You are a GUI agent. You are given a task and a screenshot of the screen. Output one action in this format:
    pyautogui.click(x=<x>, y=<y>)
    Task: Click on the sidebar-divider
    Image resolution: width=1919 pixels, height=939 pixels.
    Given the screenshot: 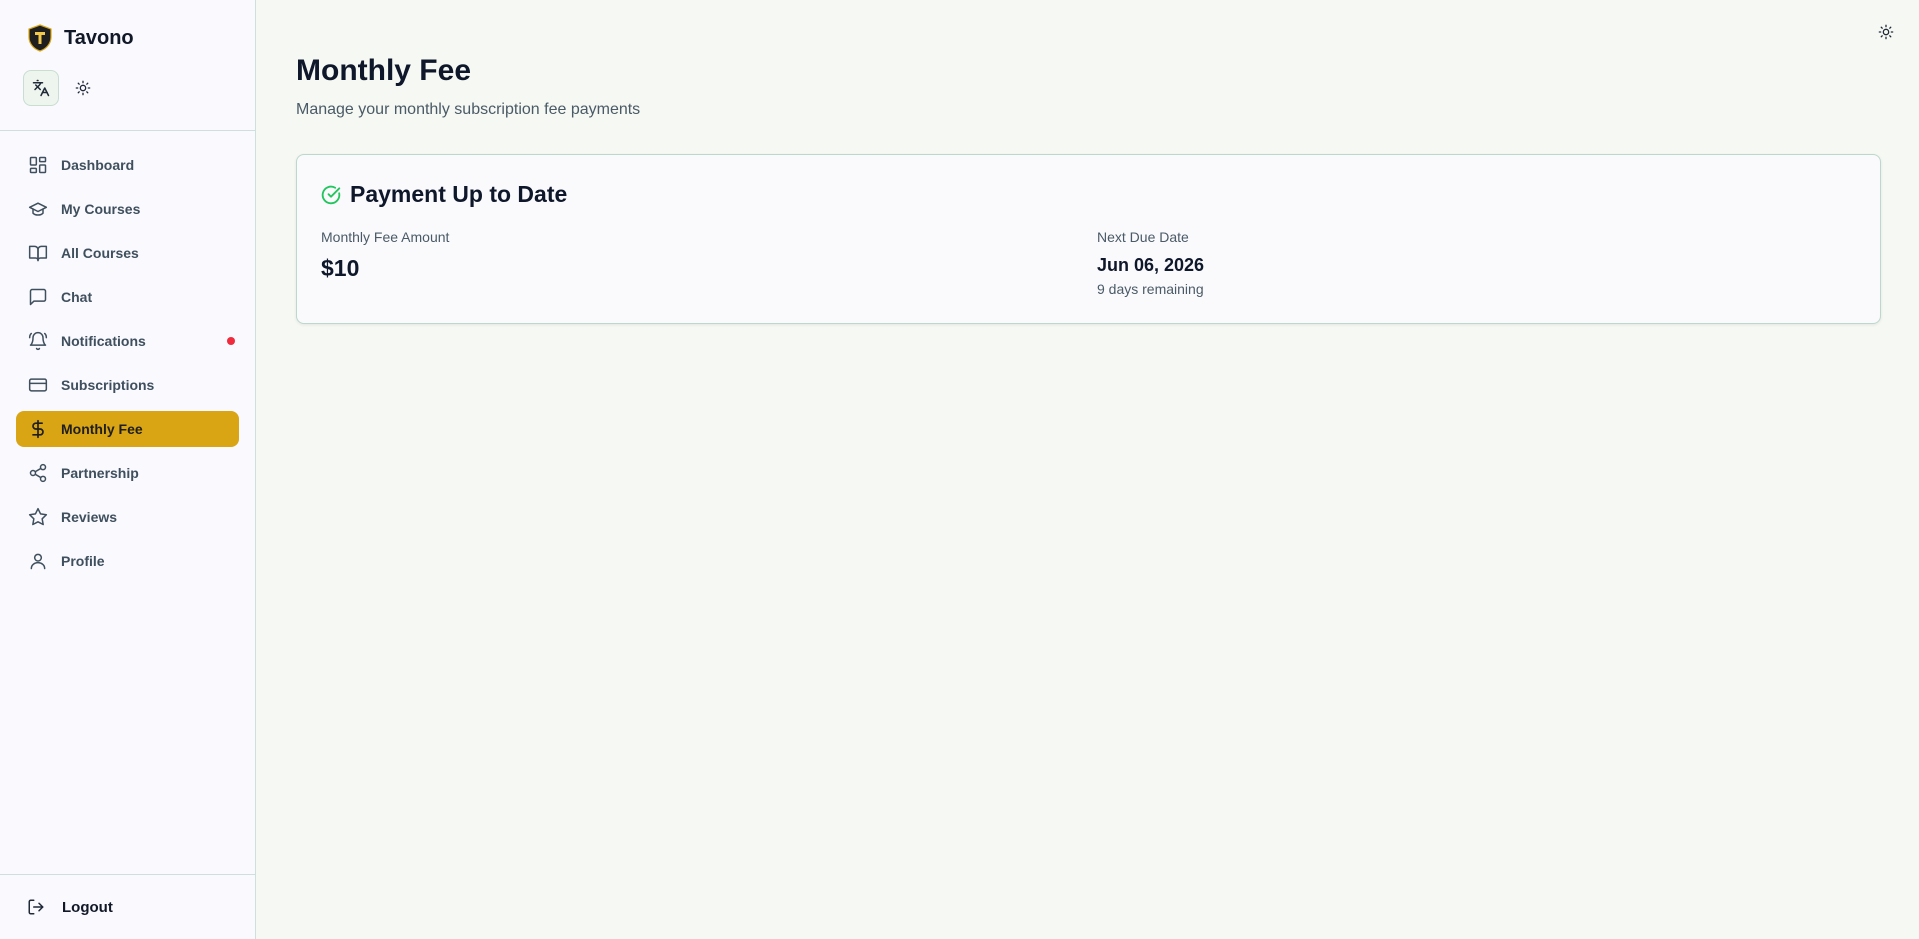 What is the action you would take?
    pyautogui.click(x=127, y=130)
    